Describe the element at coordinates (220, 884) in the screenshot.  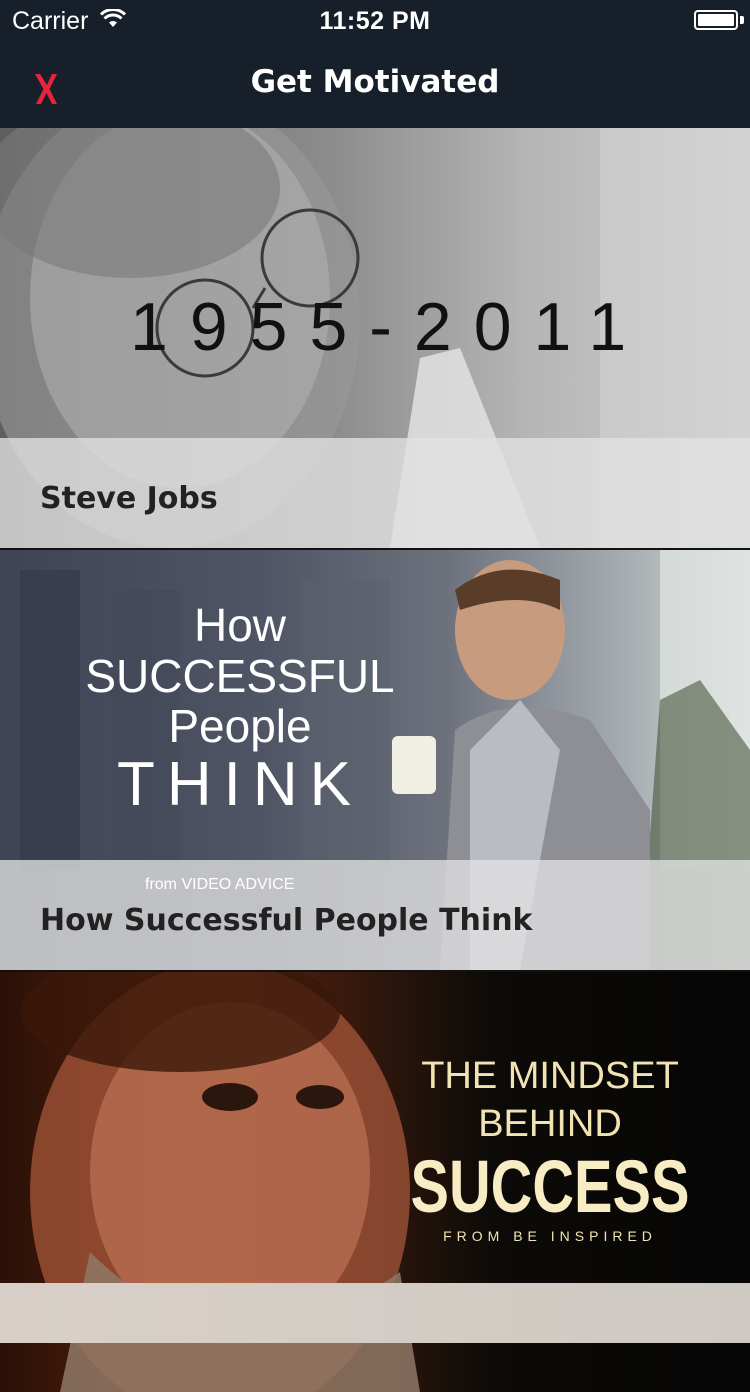
I see `video-source: from VIDEO ADVICE` at that location.